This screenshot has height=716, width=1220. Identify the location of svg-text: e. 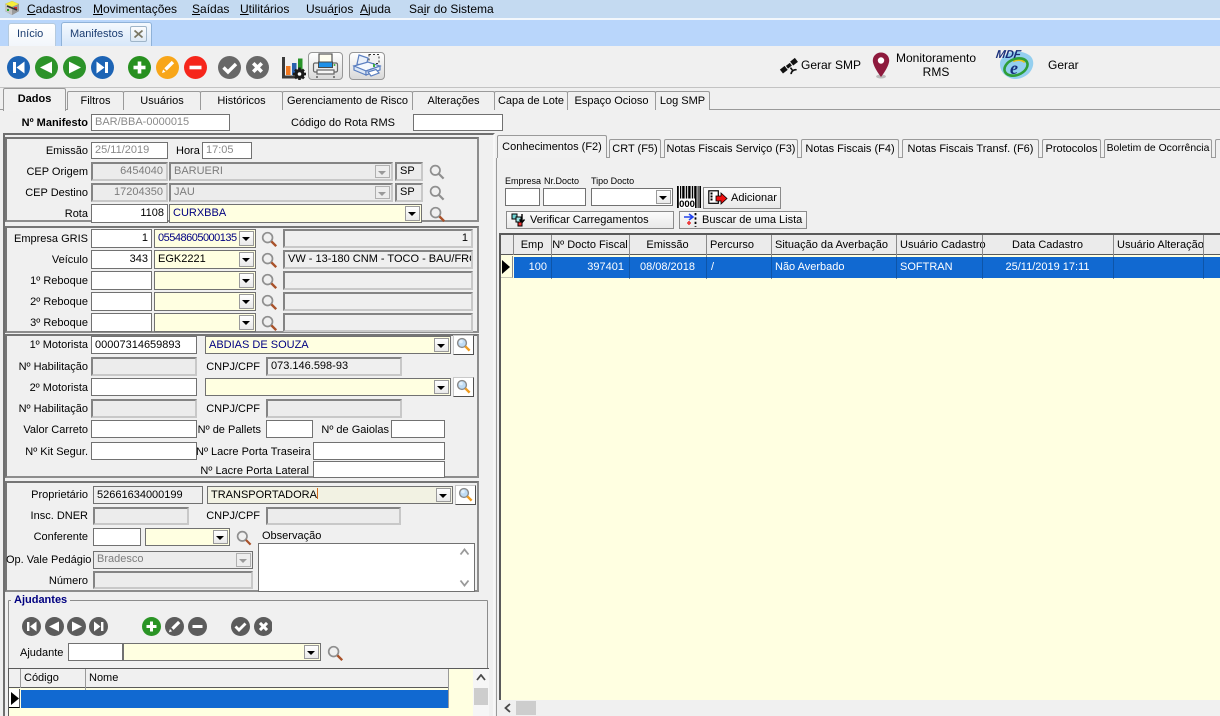
(1014, 68).